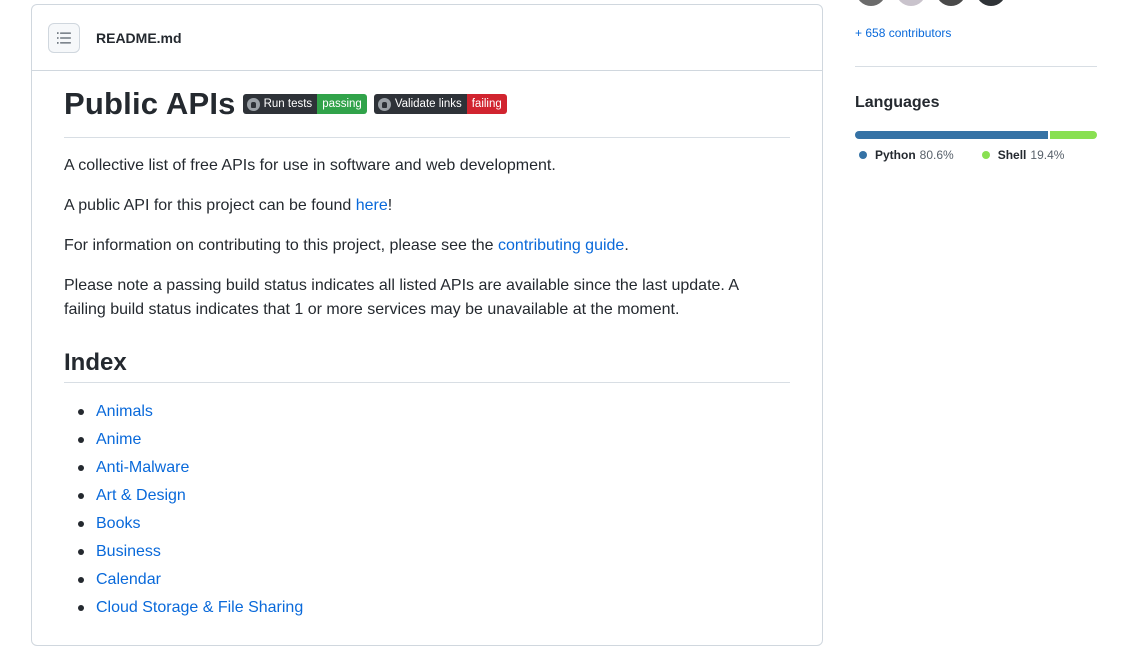  What do you see at coordinates (199, 607) in the screenshot?
I see `index-link-cloud-storage: Cloud Storage & File Sharing` at bounding box center [199, 607].